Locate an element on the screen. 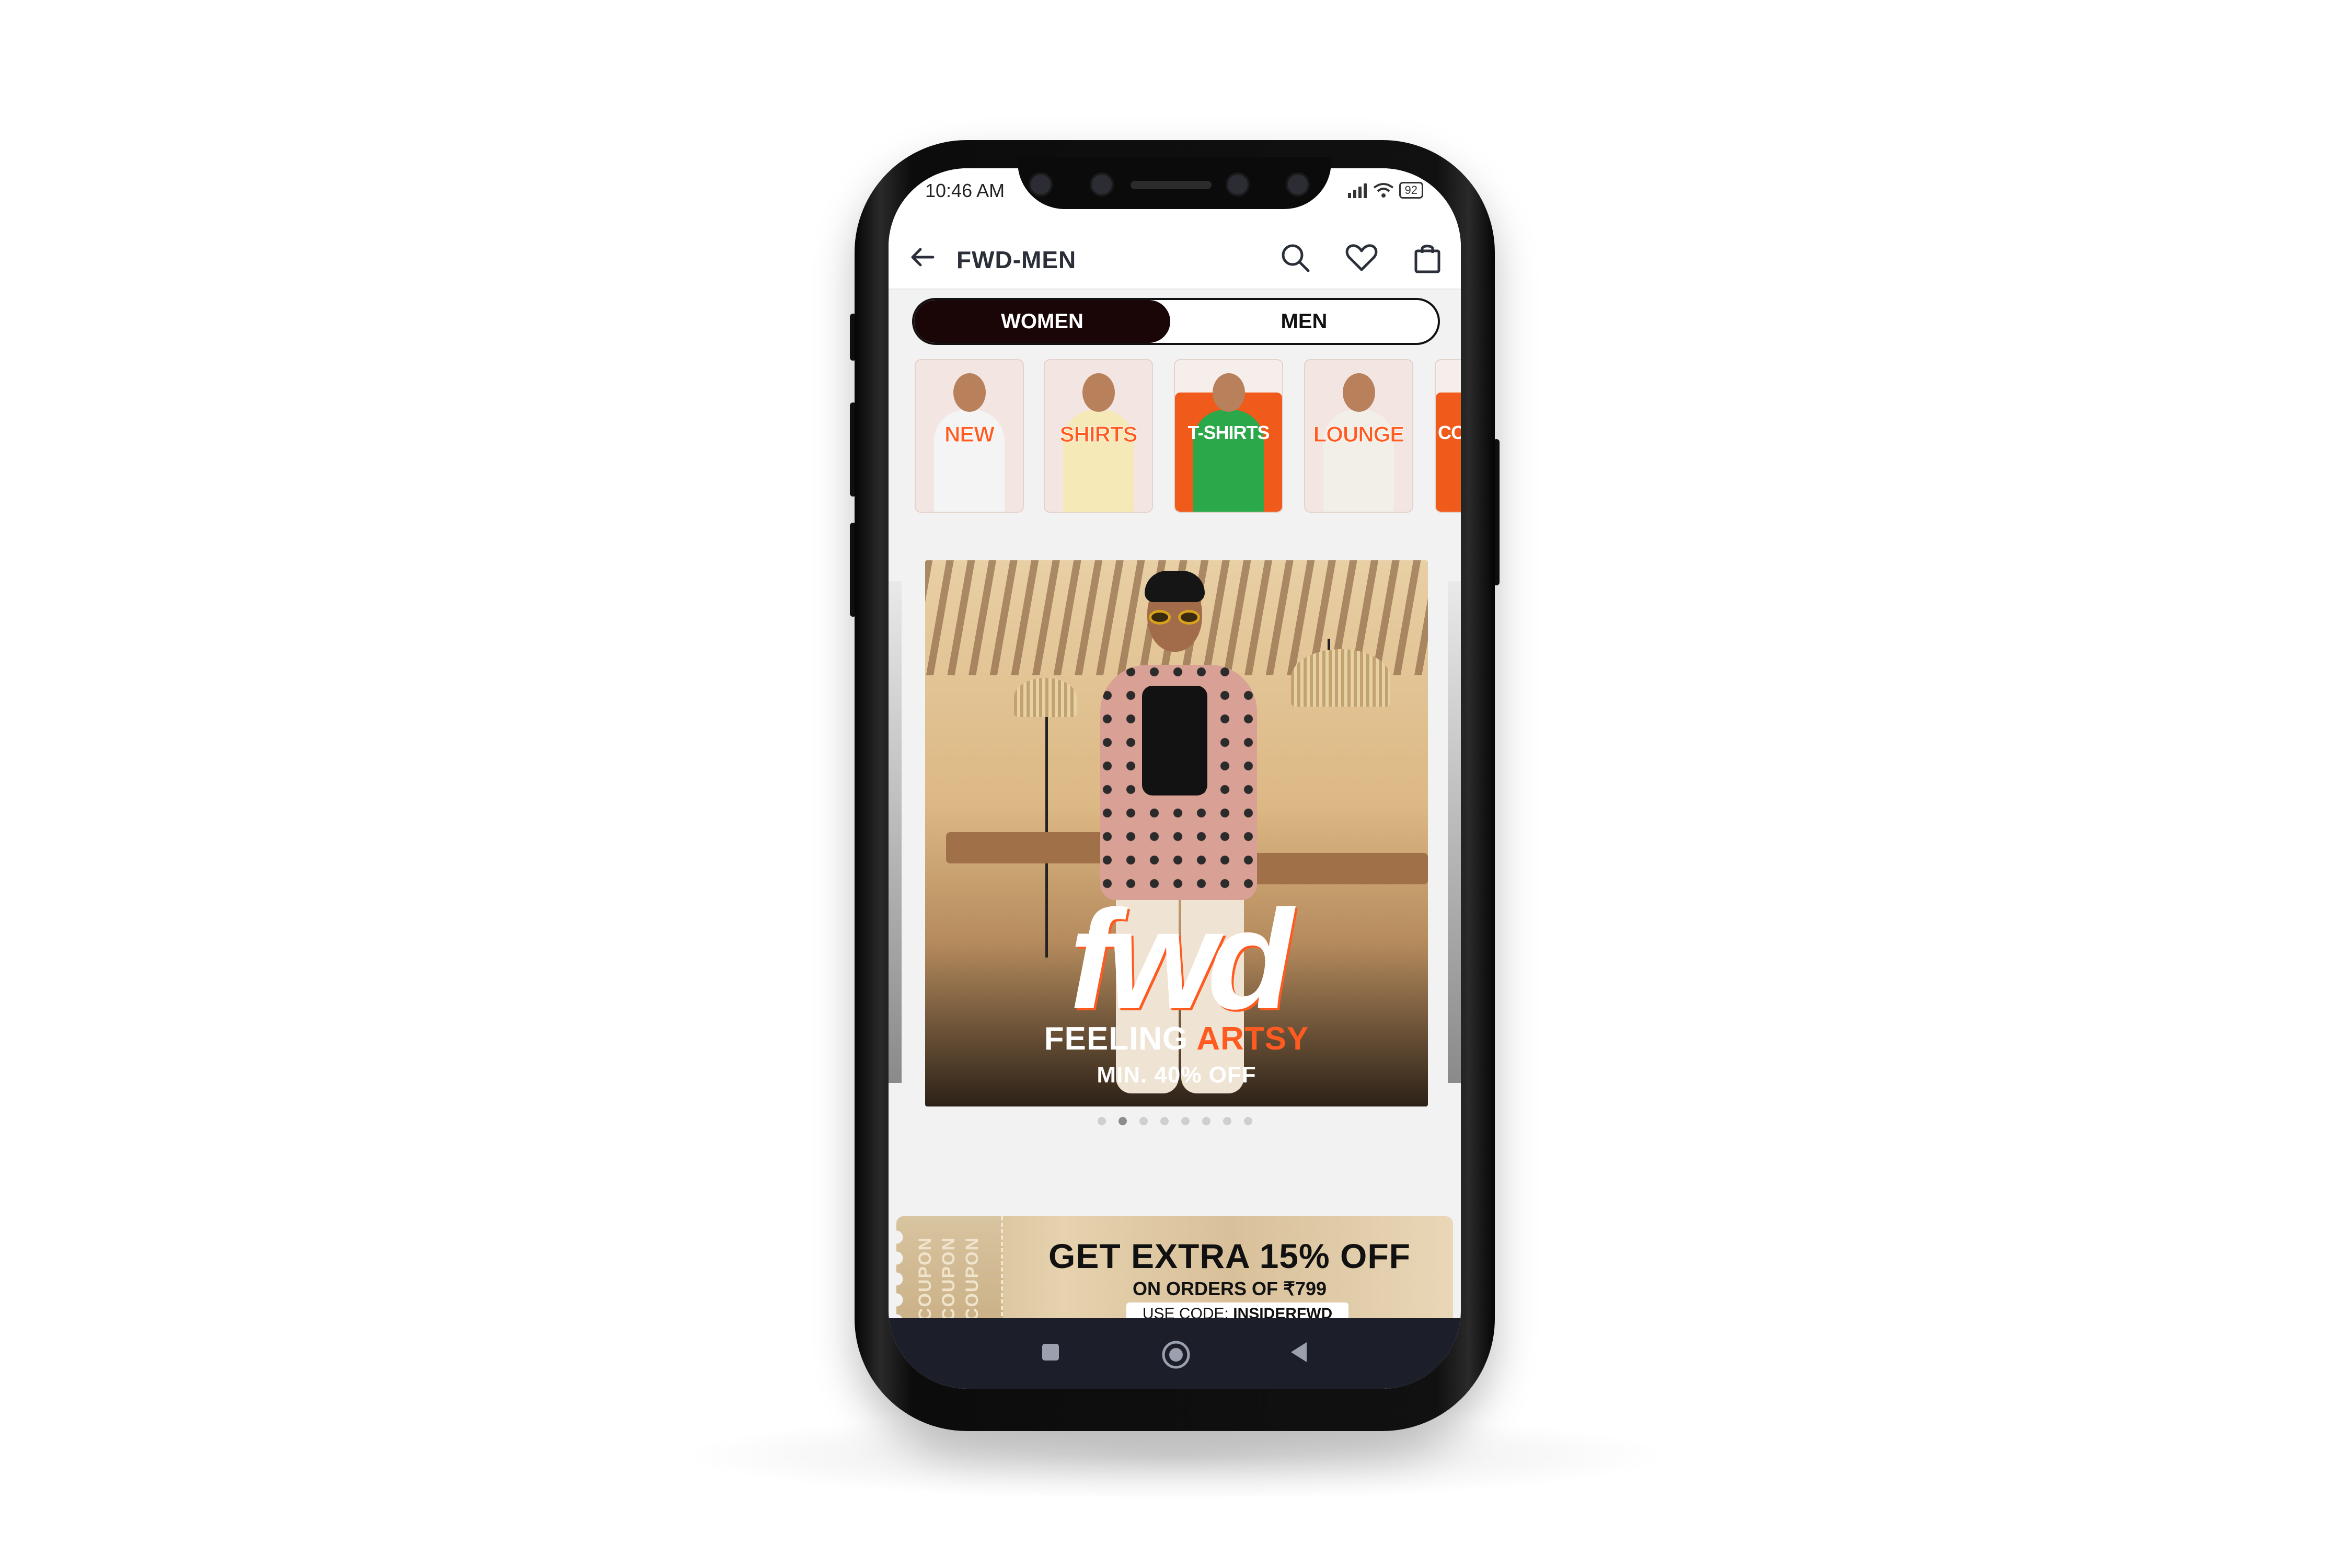 This screenshot has height=1568, width=2352. brand-logo: fwd is located at coordinates (1181, 960).